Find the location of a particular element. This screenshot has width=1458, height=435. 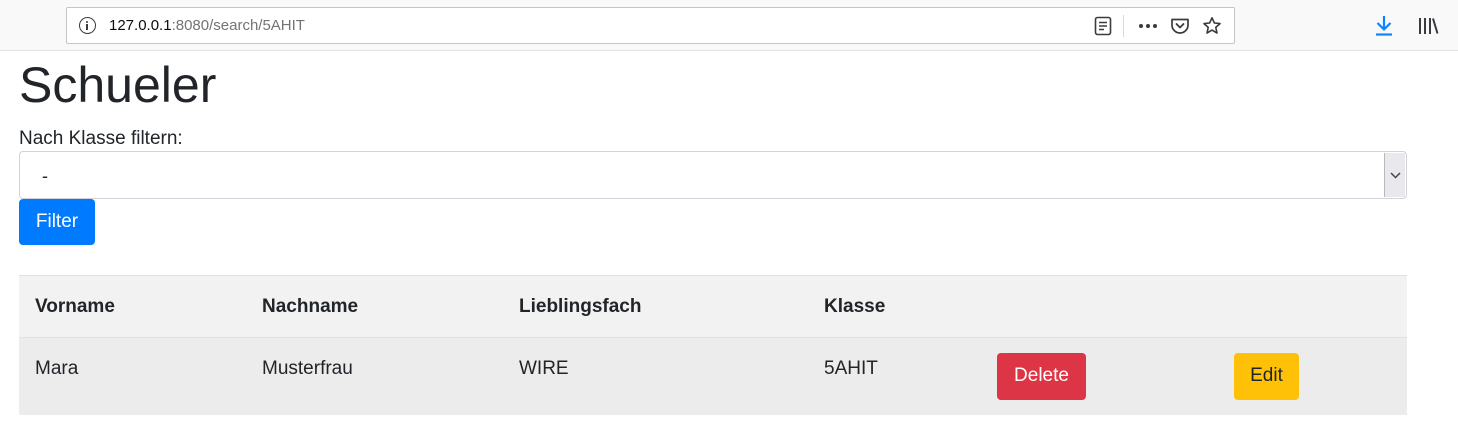

cell-lieblingsfach: WIRE is located at coordinates (655, 376).